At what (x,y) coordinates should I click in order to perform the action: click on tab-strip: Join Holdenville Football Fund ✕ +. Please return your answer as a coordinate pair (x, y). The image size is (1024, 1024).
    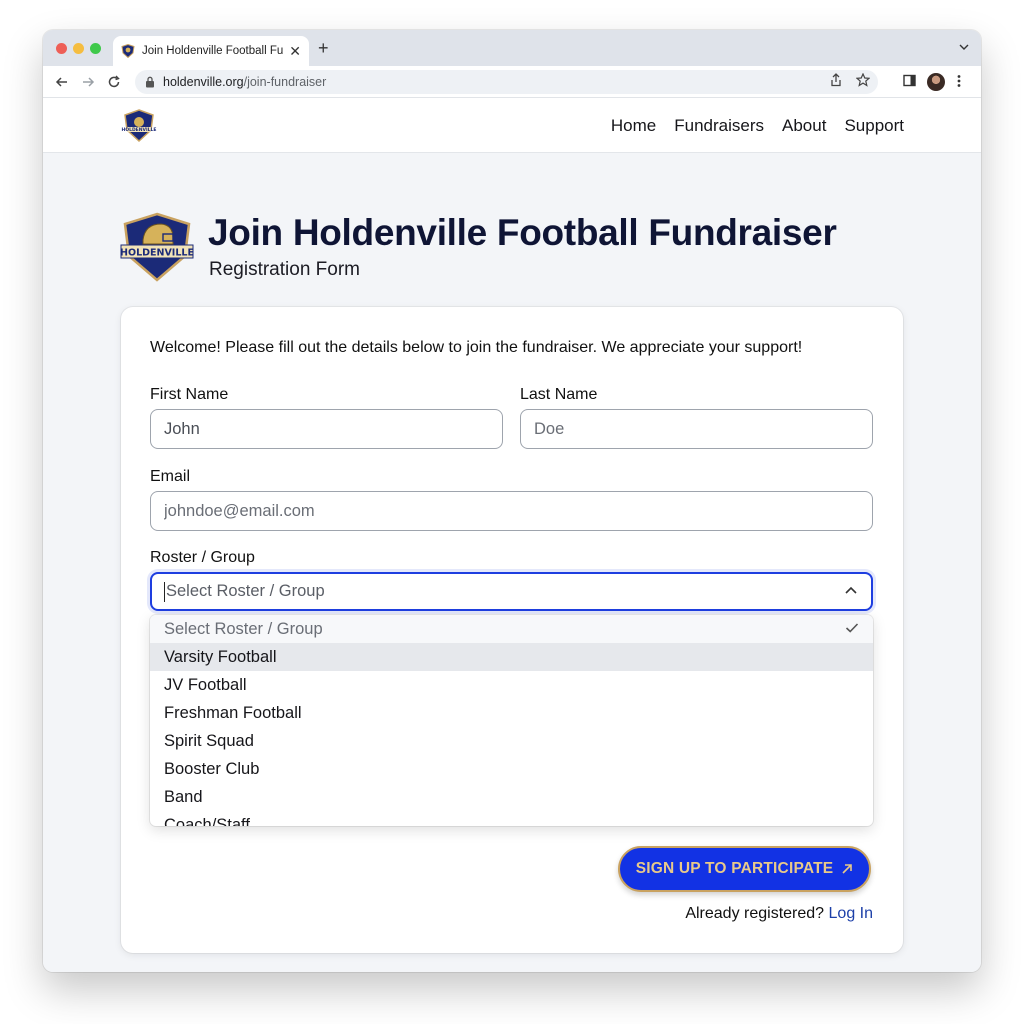
    Looking at the image, I should click on (512, 48).